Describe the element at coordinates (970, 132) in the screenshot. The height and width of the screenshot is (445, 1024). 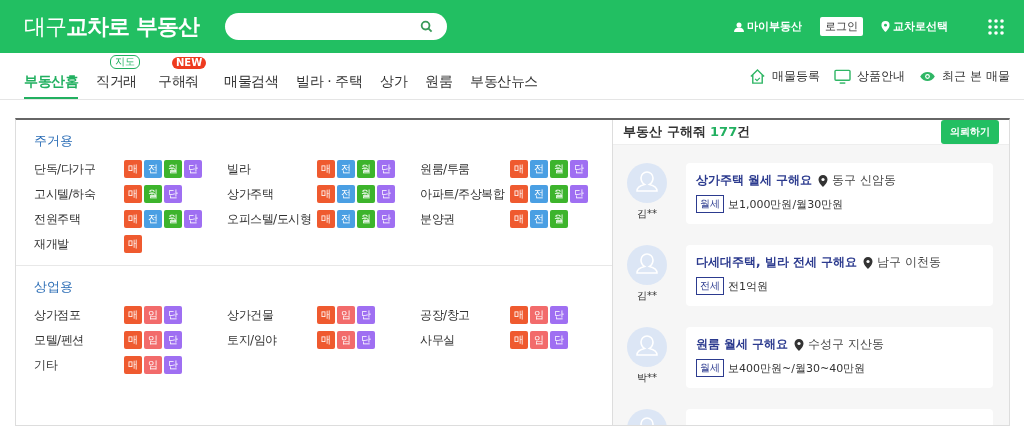
I see `request-button: 의뢰하기` at that location.